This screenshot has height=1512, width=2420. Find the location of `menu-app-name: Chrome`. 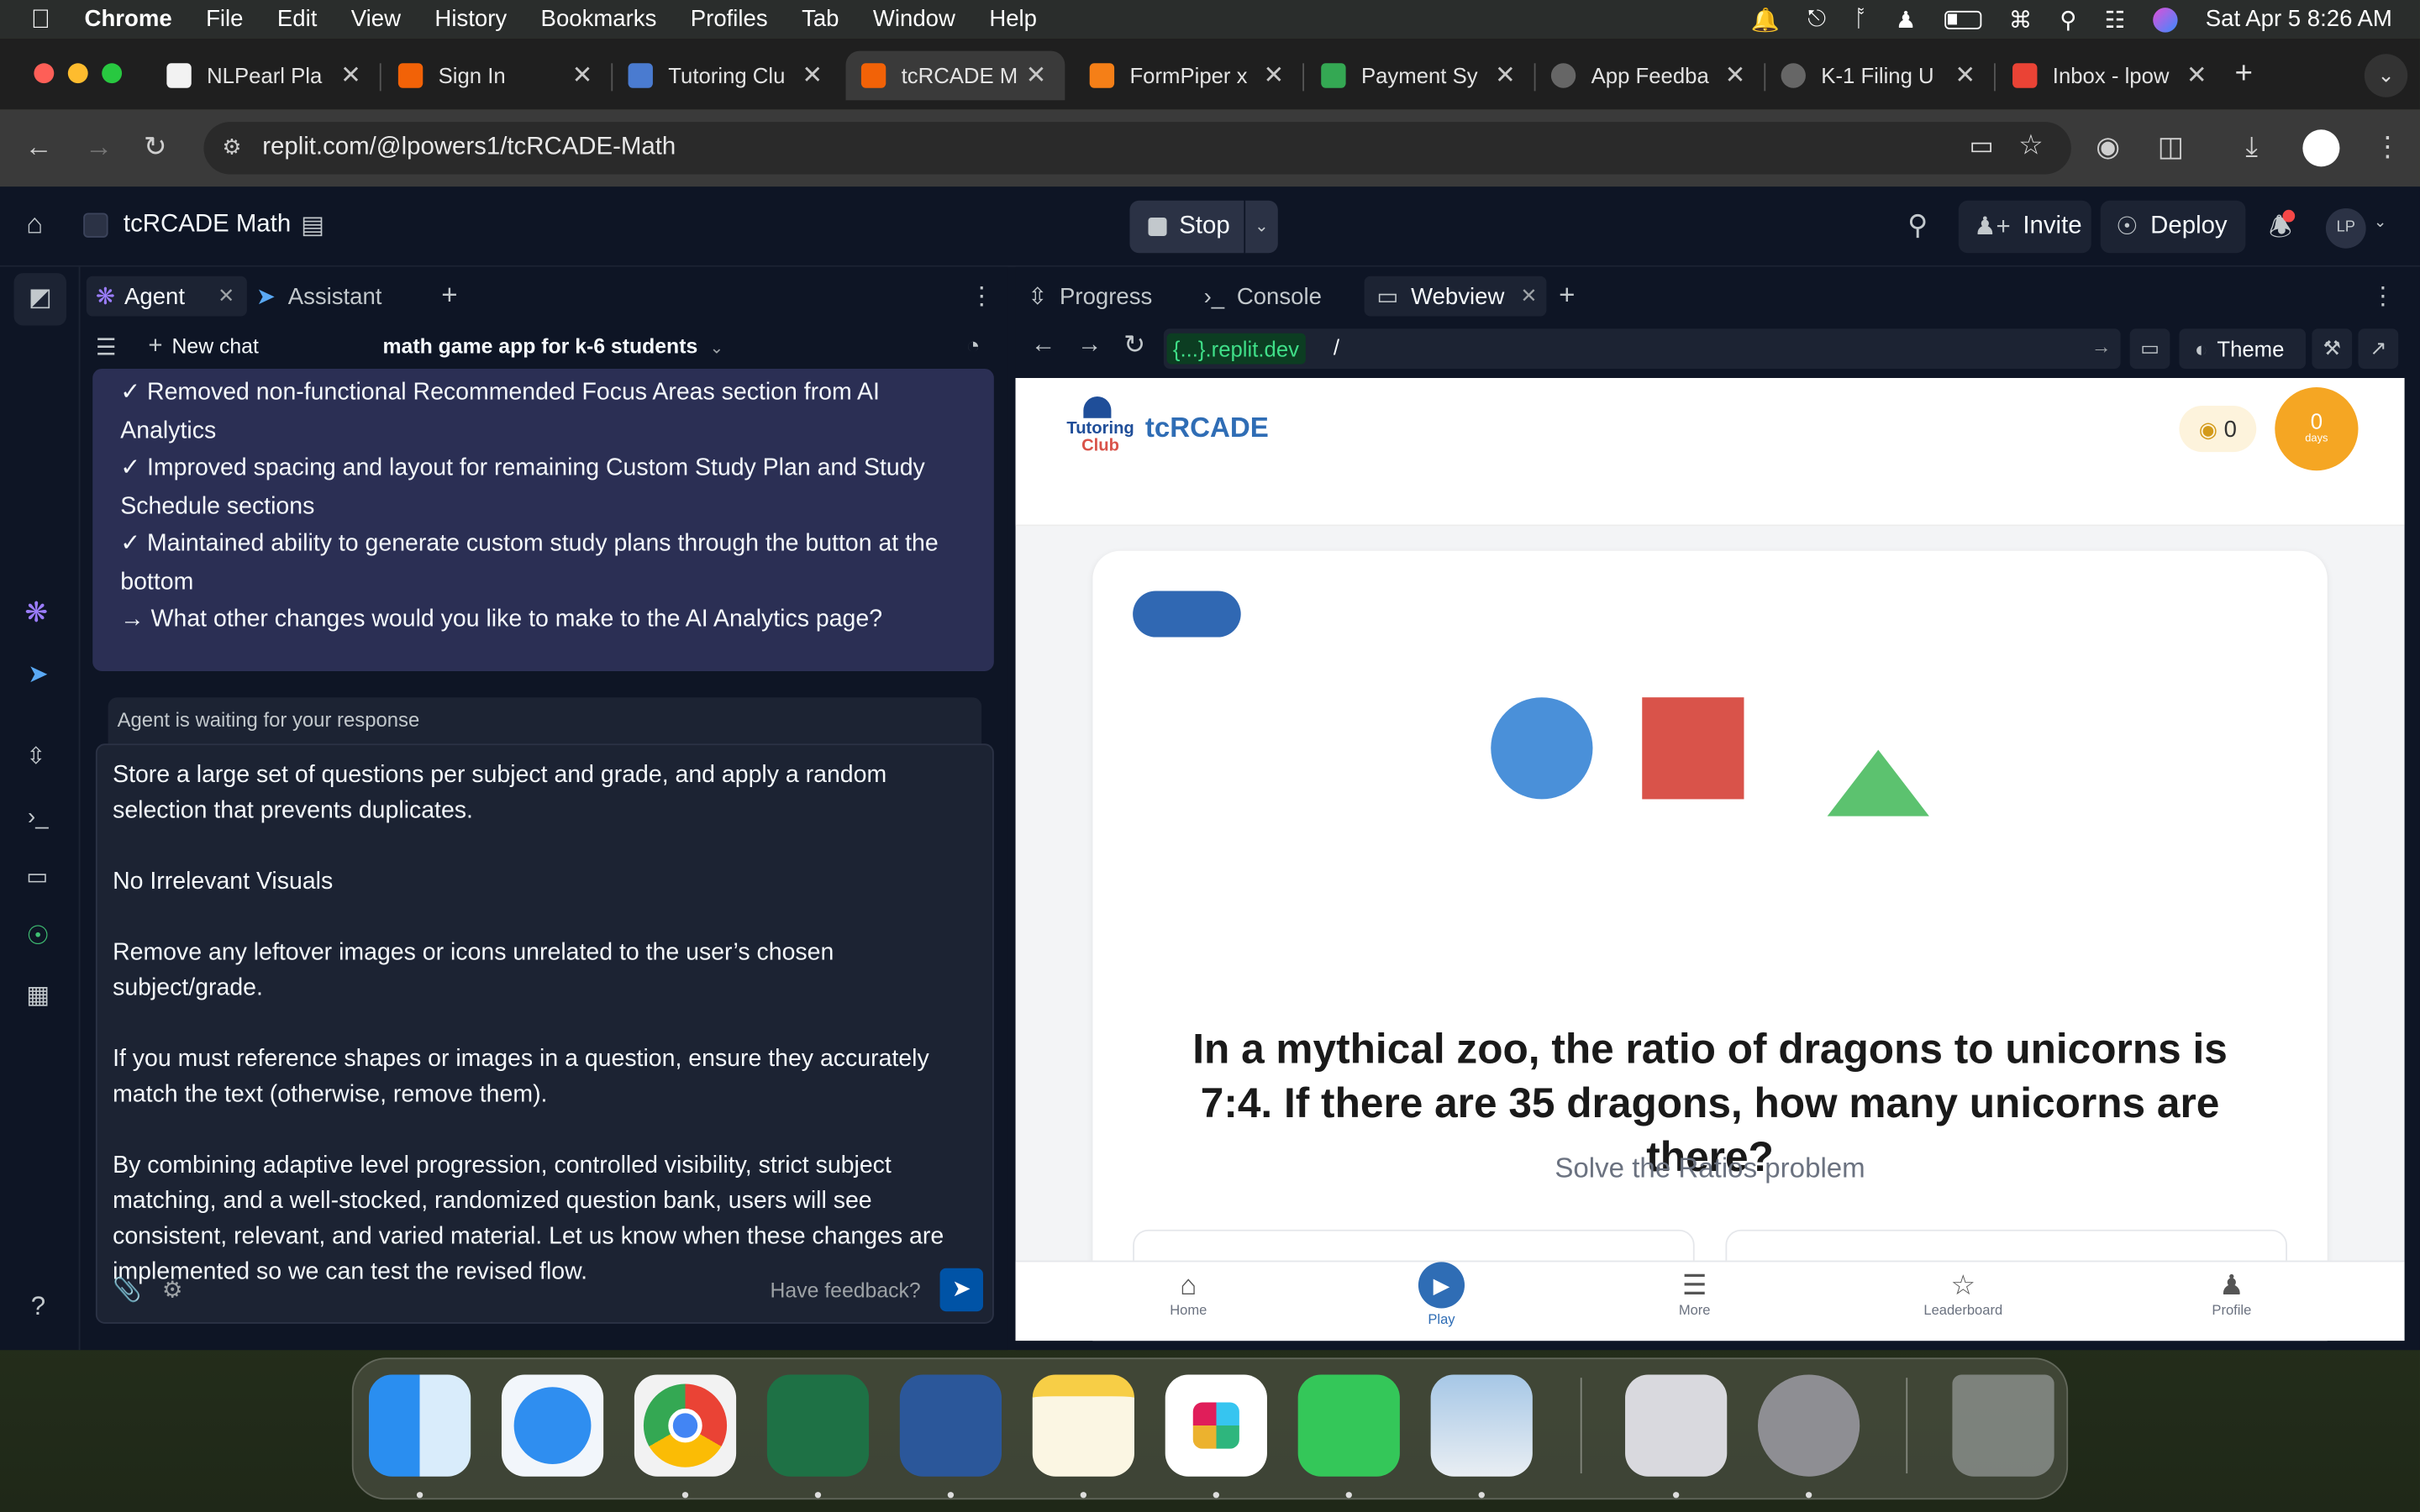

menu-app-name: Chrome is located at coordinates (128, 19).